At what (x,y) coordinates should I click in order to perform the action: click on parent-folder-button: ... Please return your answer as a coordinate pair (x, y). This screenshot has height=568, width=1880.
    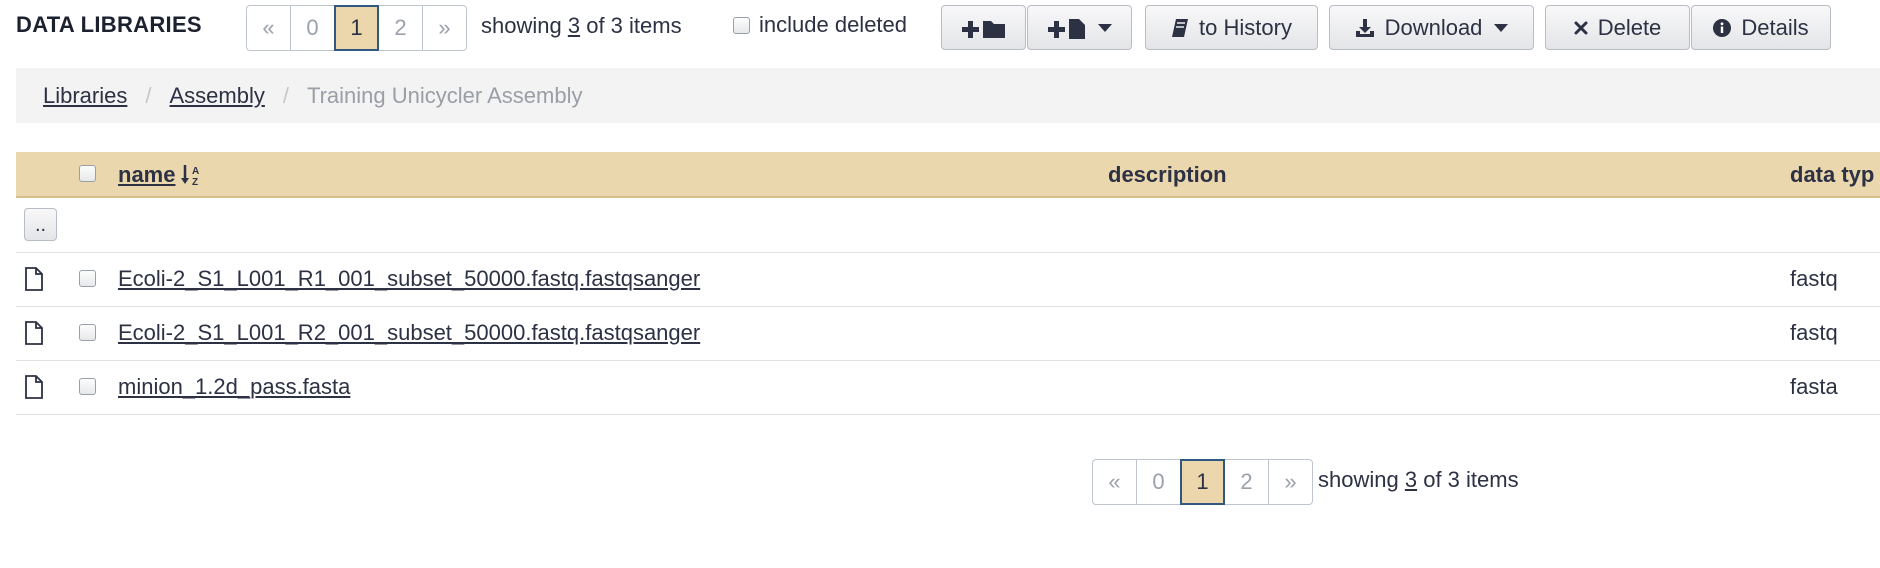
    Looking at the image, I should click on (40, 224).